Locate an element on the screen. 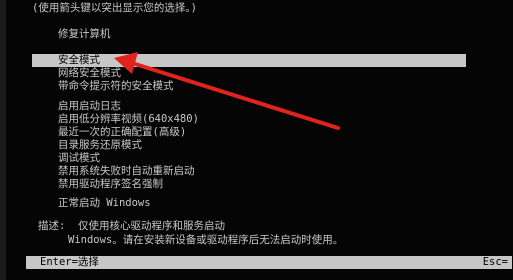 This screenshot has height=280, width=513. left-edge is located at coordinates (3, 140).